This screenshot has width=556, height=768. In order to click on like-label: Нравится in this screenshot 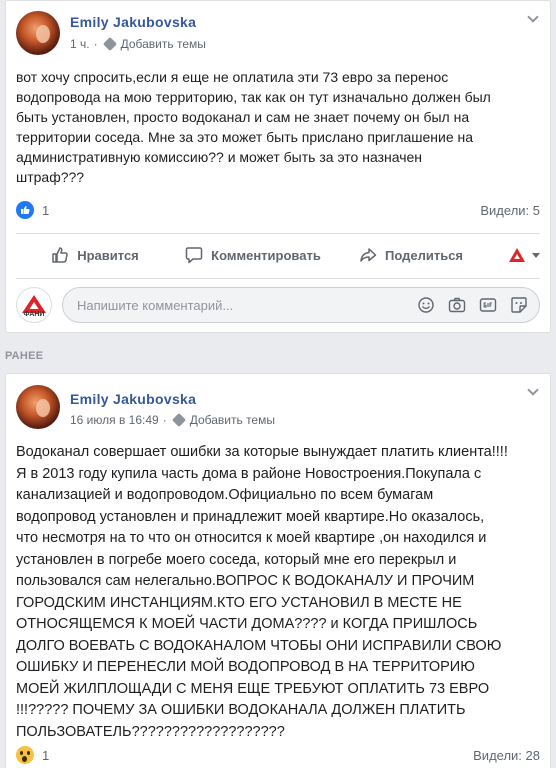, I will do `click(108, 255)`.